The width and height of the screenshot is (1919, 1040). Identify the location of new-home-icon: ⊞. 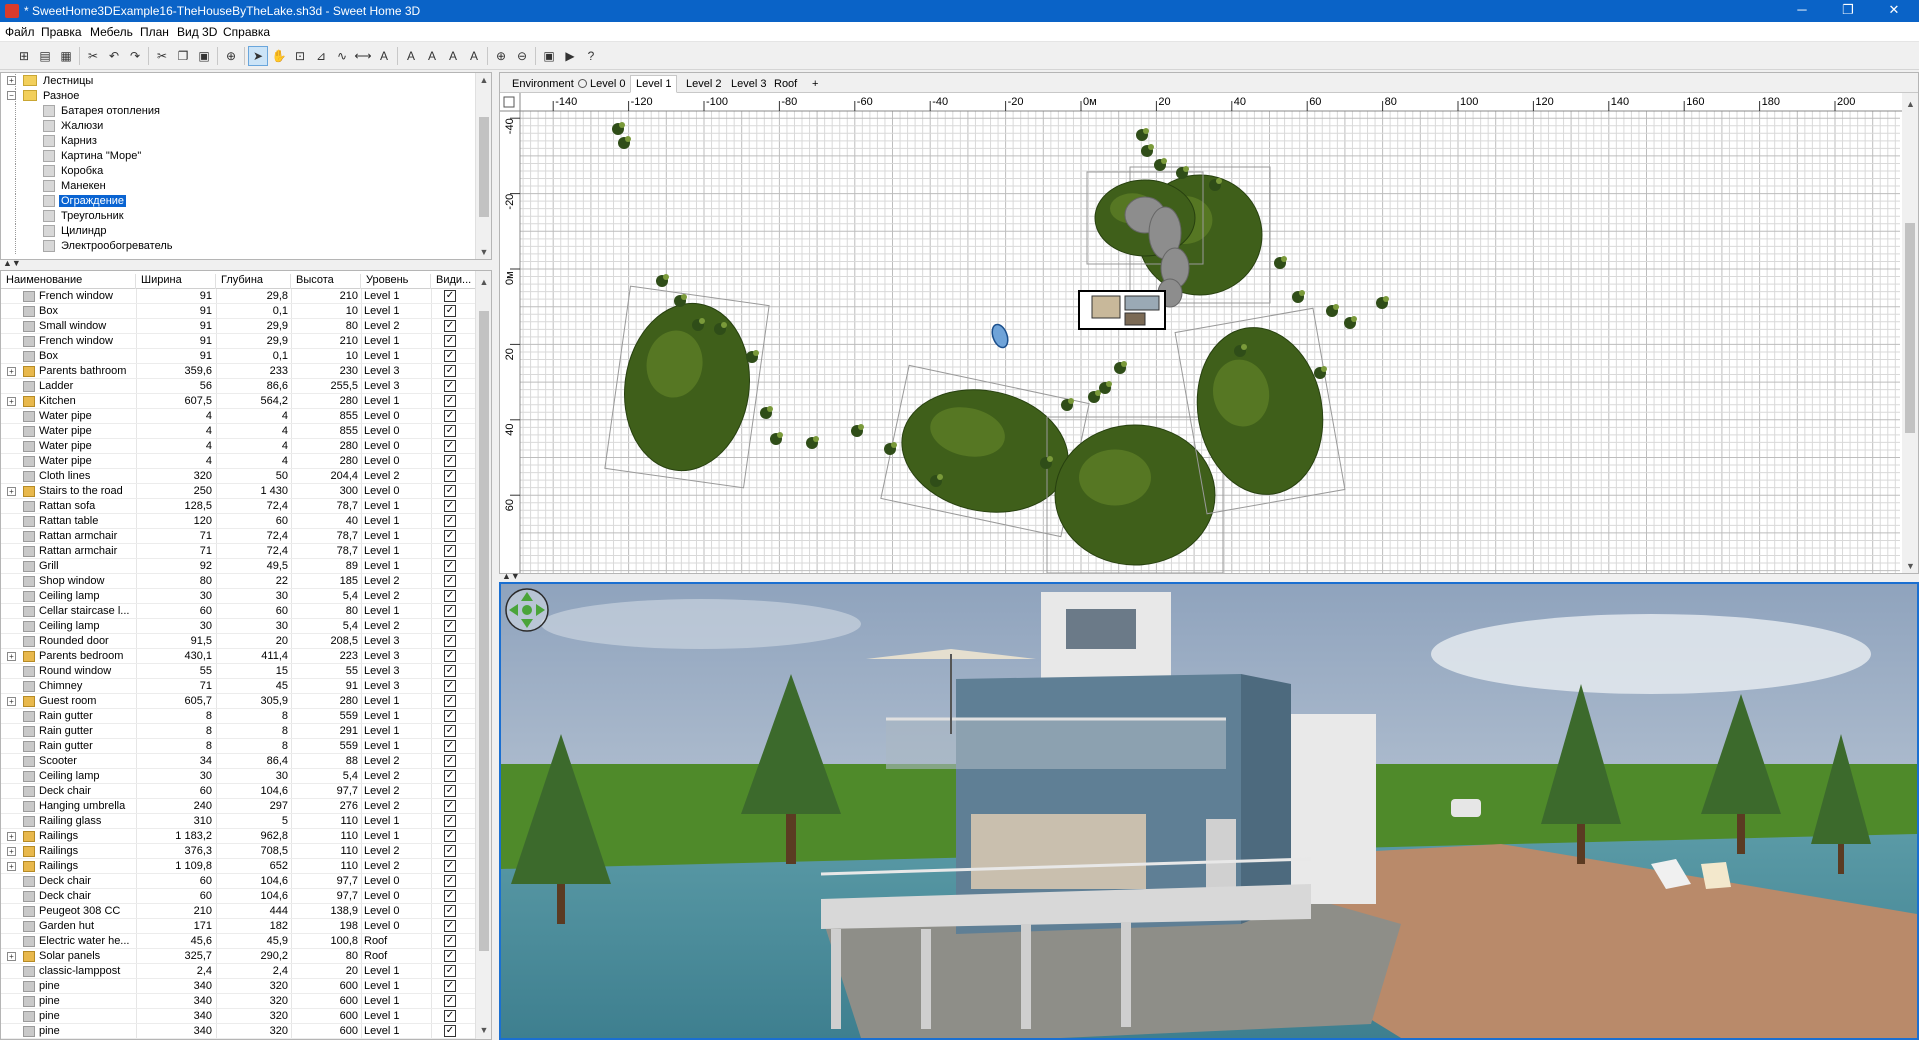
(24, 56).